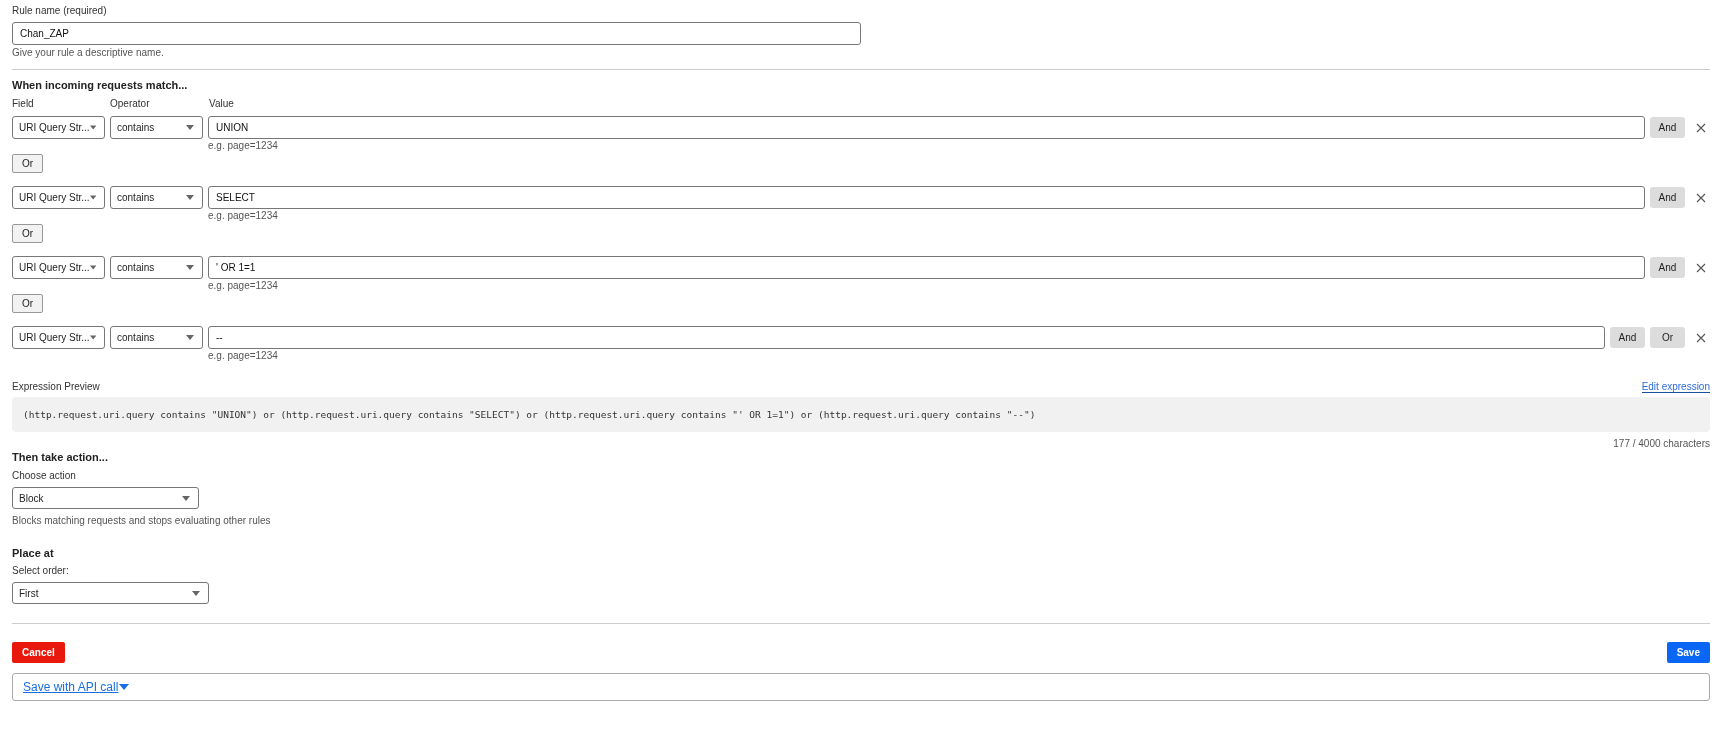  I want to click on cancel-button: Cancel, so click(38, 652).